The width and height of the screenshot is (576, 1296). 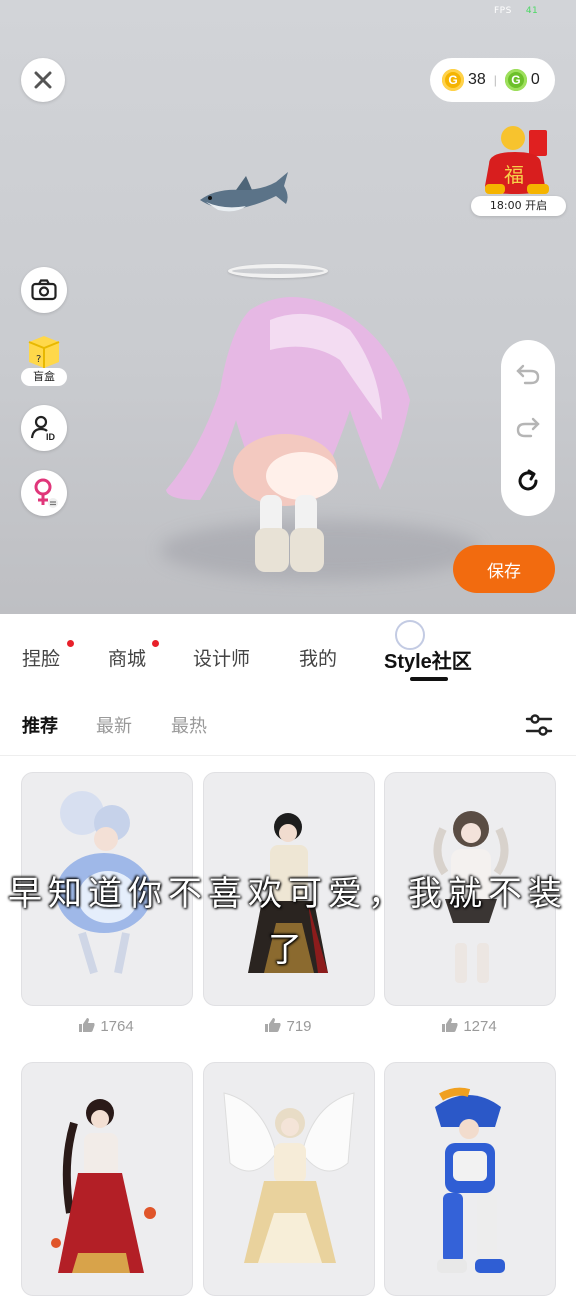 I want to click on halo, so click(x=278, y=271).